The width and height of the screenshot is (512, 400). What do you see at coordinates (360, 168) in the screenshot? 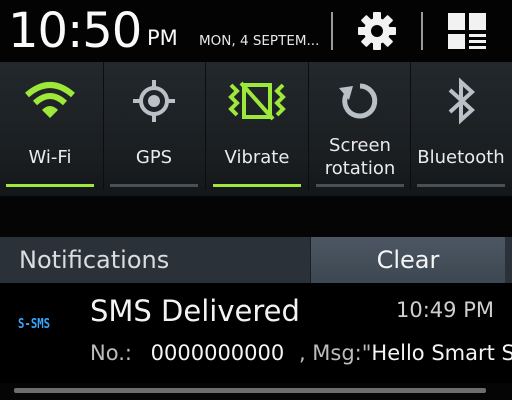
I see `quick-setting-label-line: rotation` at bounding box center [360, 168].